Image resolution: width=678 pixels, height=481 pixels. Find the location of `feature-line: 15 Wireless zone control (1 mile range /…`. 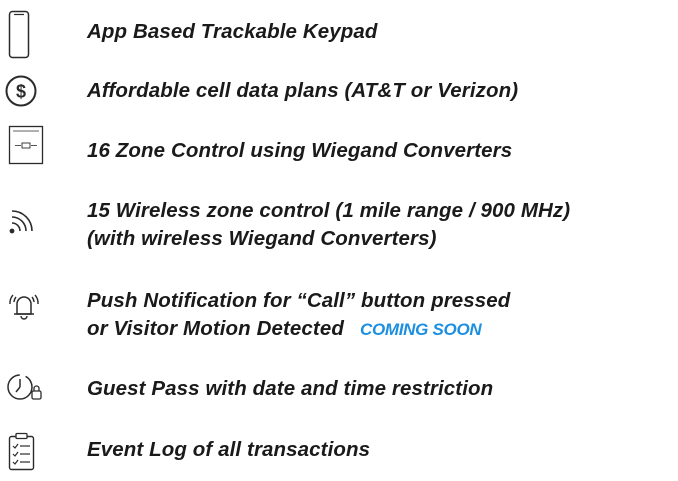

feature-line: 15 Wireless zone control (1 mile range /… is located at coordinates (329, 210).